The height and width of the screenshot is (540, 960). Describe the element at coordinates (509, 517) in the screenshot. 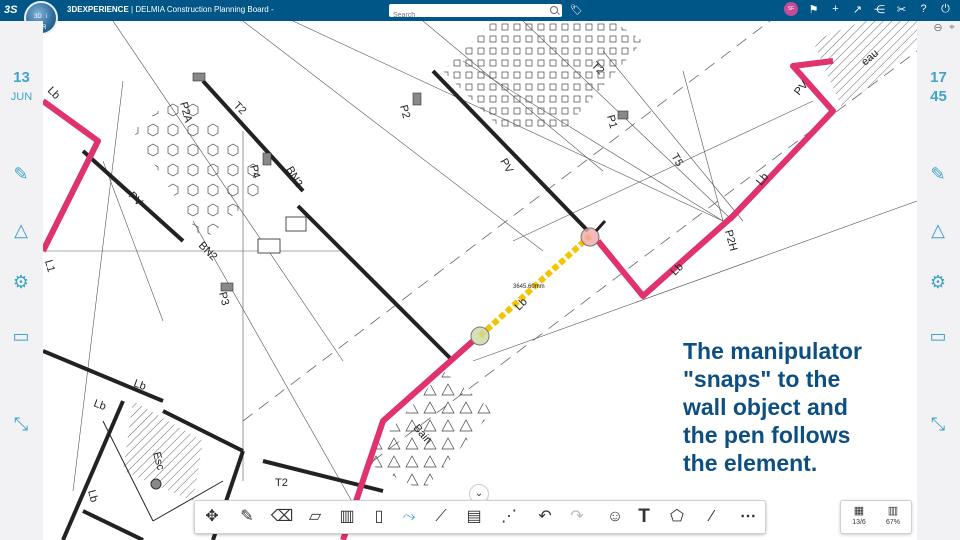

I see `chart-icon: ⋰` at that location.